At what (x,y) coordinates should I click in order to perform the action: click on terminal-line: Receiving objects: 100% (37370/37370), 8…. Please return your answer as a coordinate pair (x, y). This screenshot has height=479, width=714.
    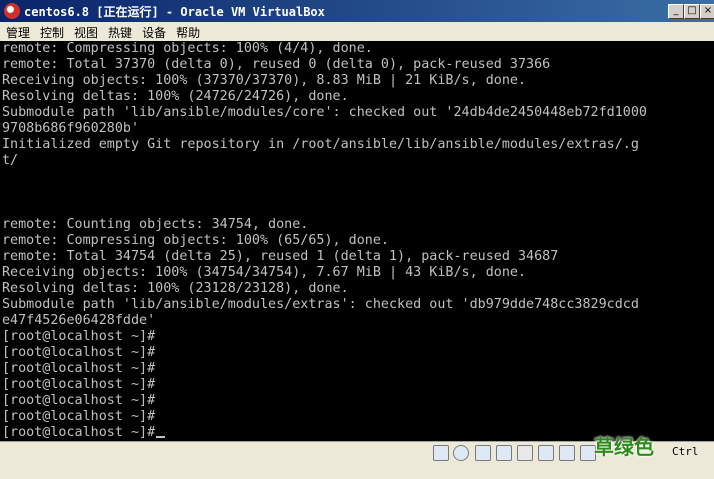
    Looking at the image, I should click on (264, 80).